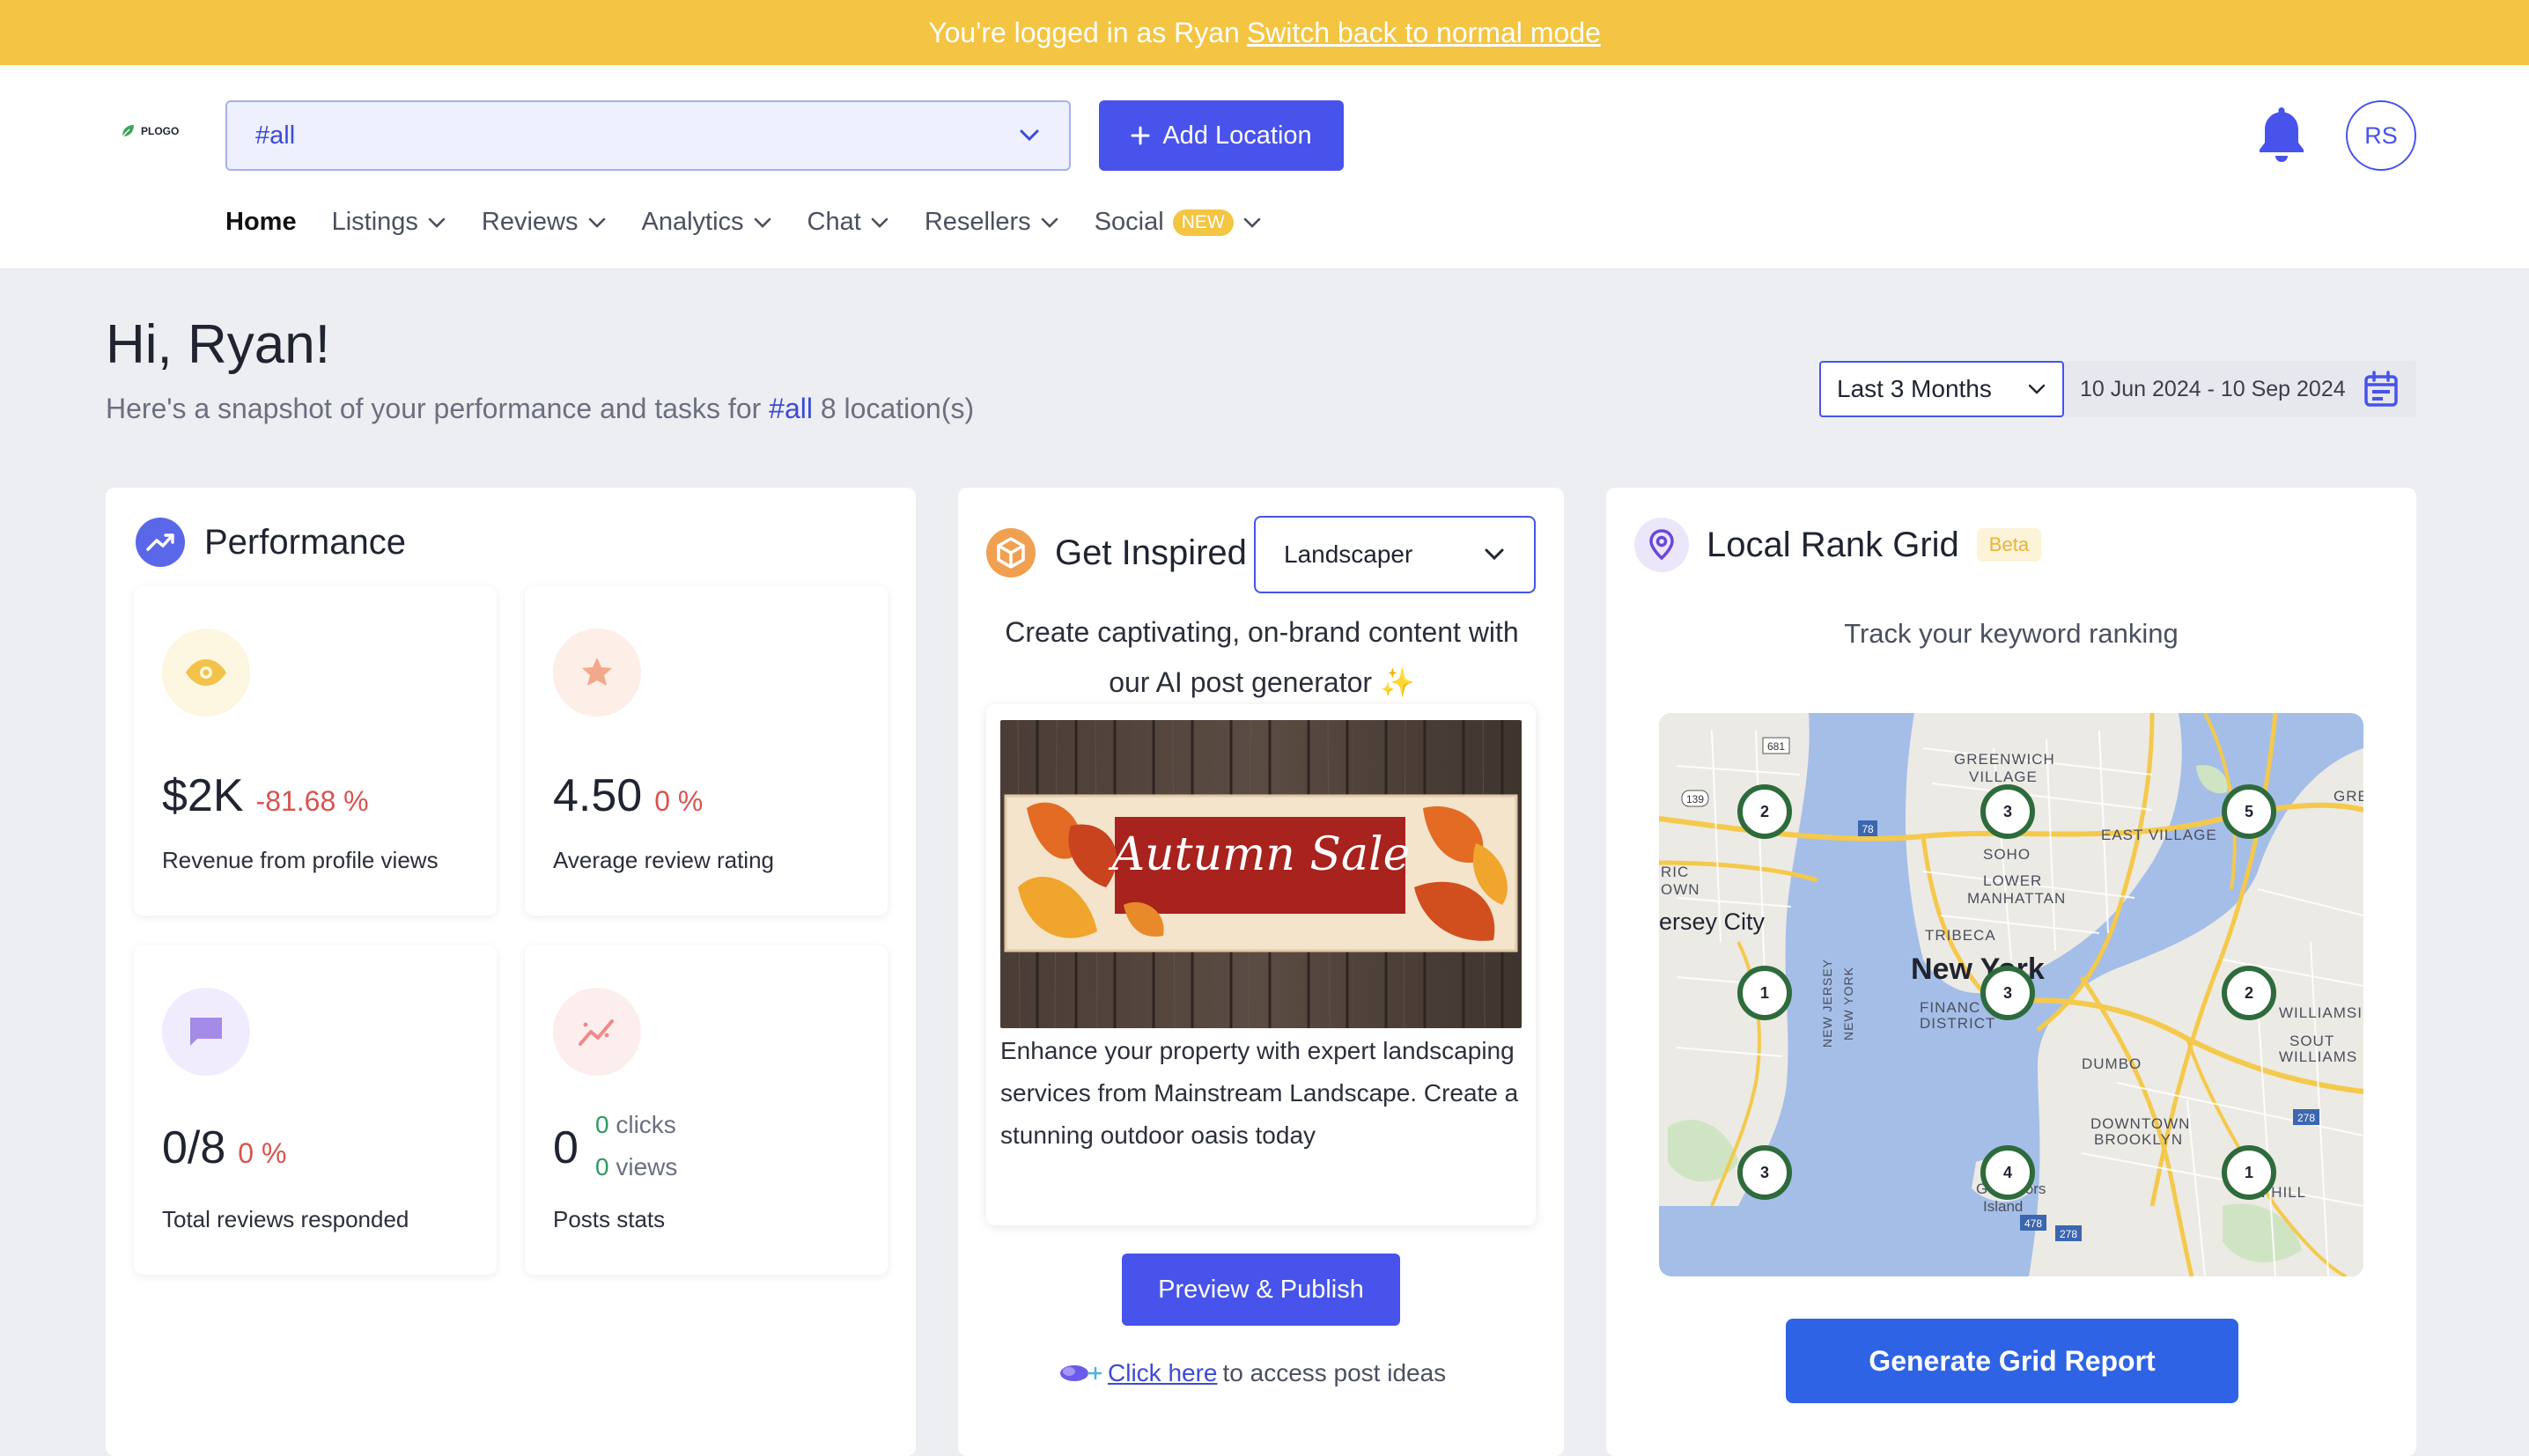  I want to click on calendar-icon, so click(2381, 389).